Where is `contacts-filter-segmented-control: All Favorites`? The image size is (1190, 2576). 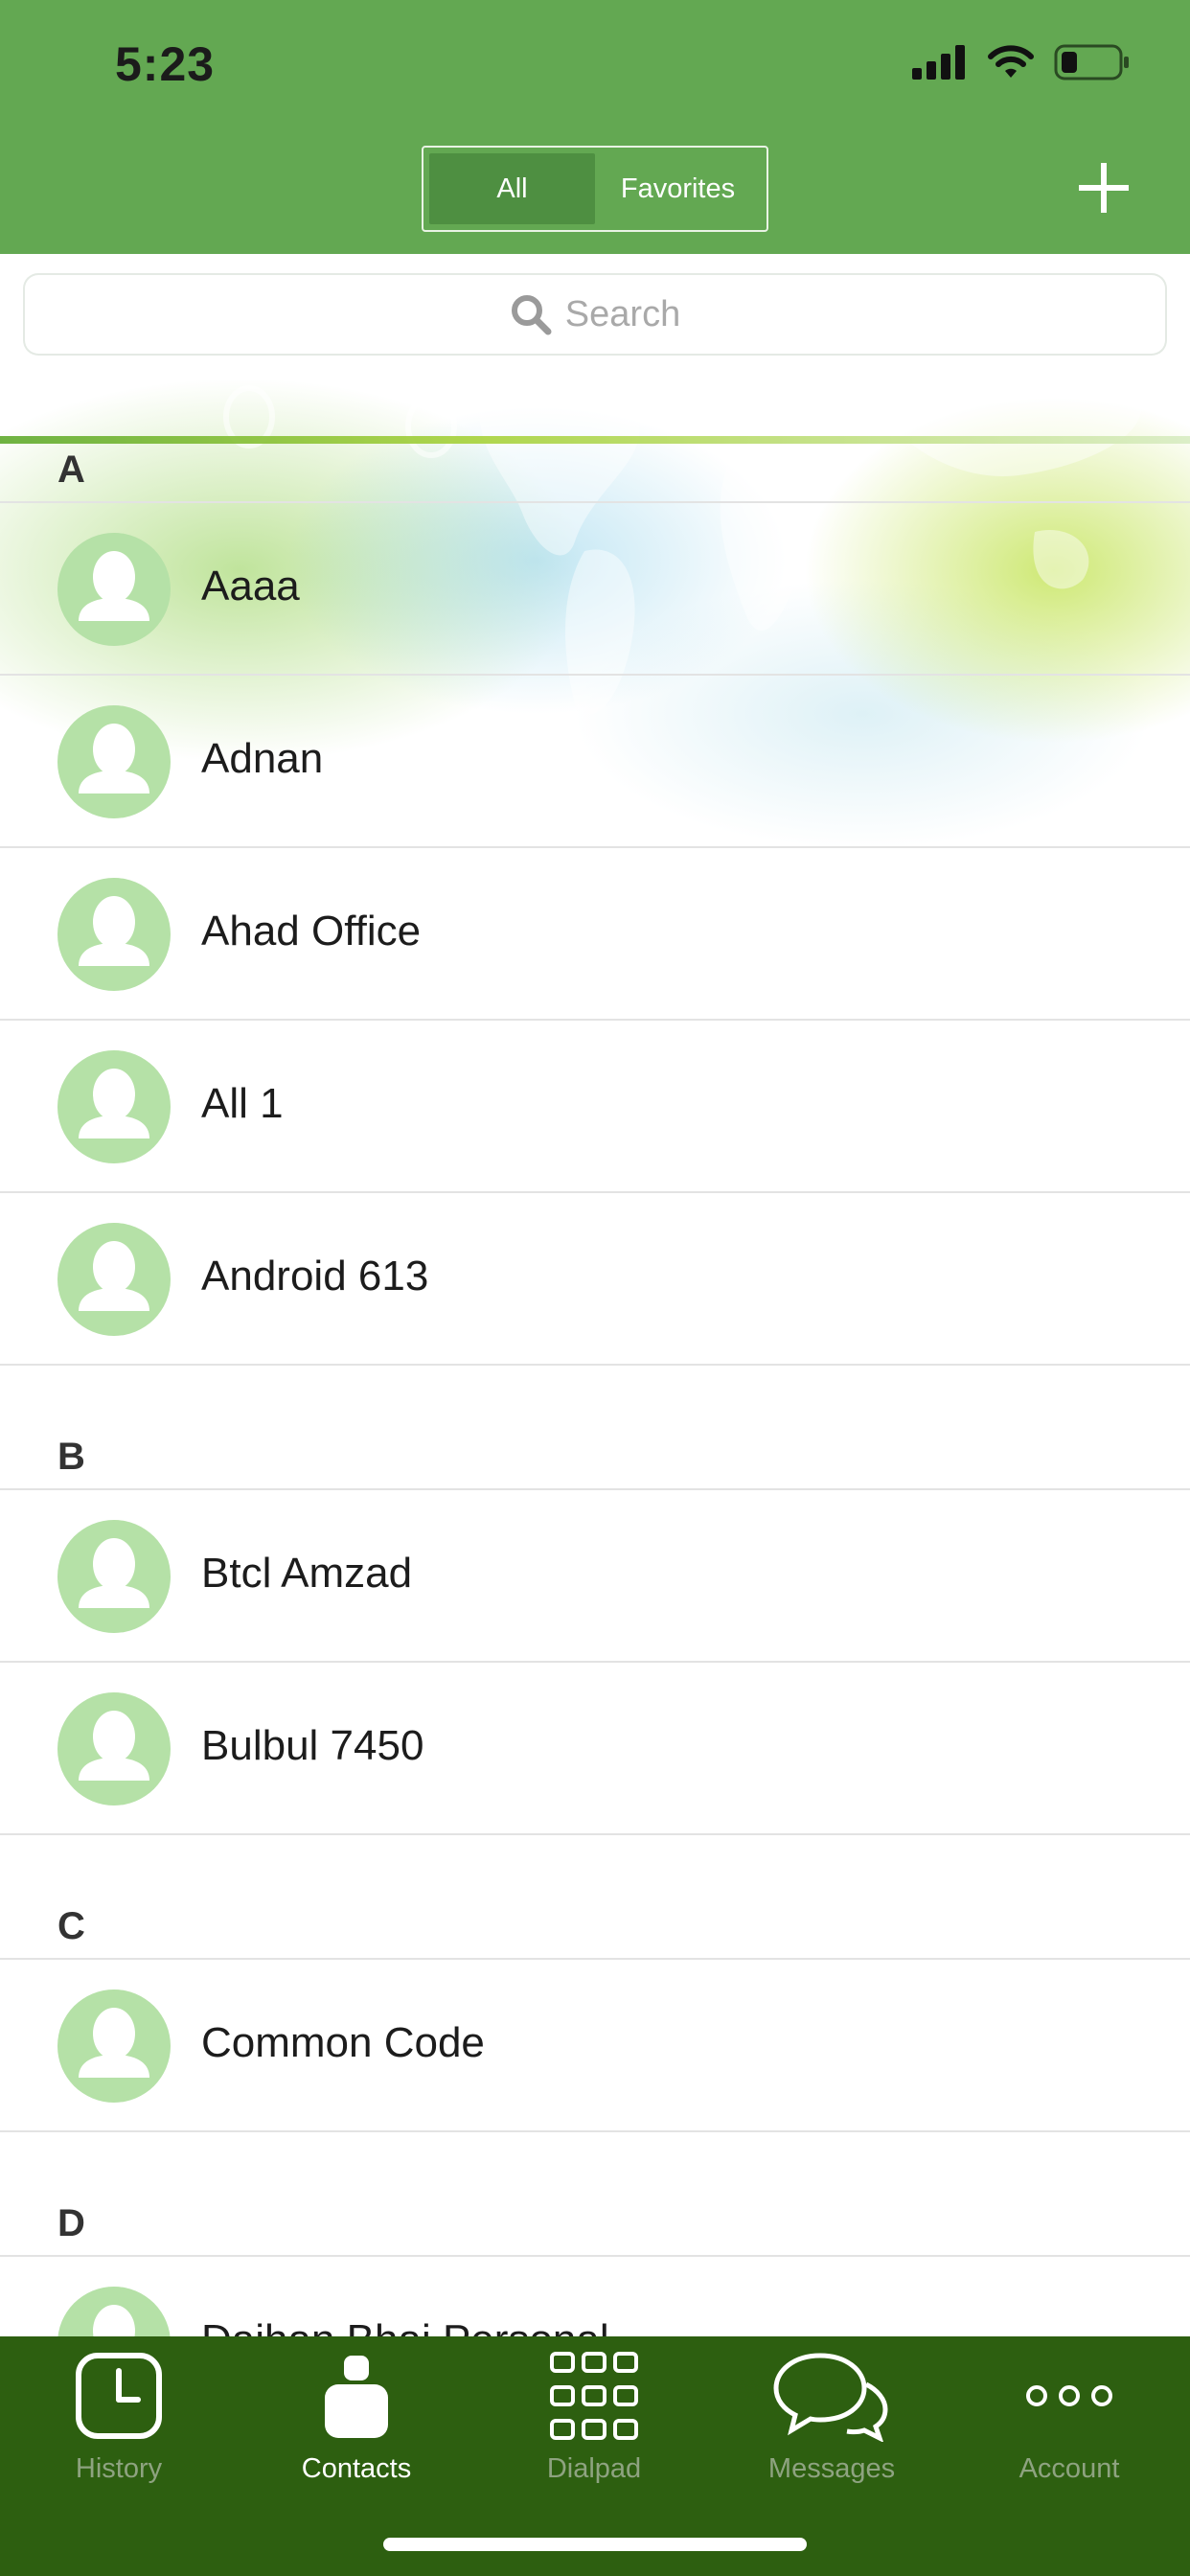 contacts-filter-segmented-control: All Favorites is located at coordinates (595, 189).